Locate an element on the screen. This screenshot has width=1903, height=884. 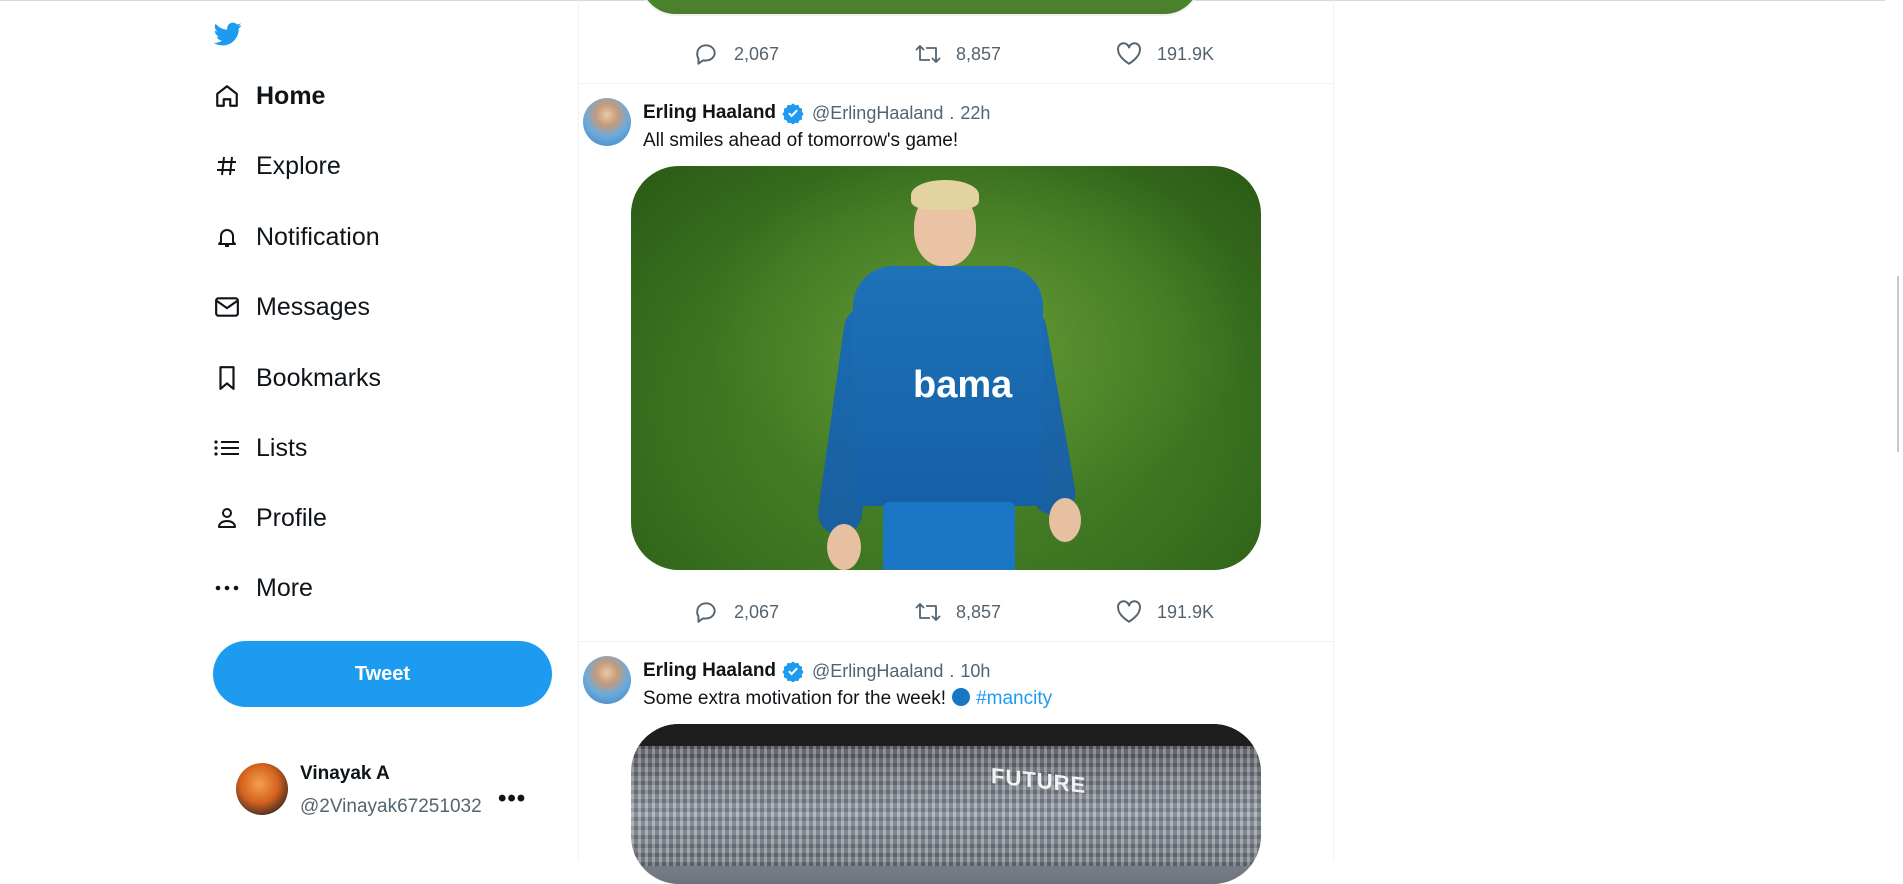
nav-lists: Lists is located at coordinates (259, 448).